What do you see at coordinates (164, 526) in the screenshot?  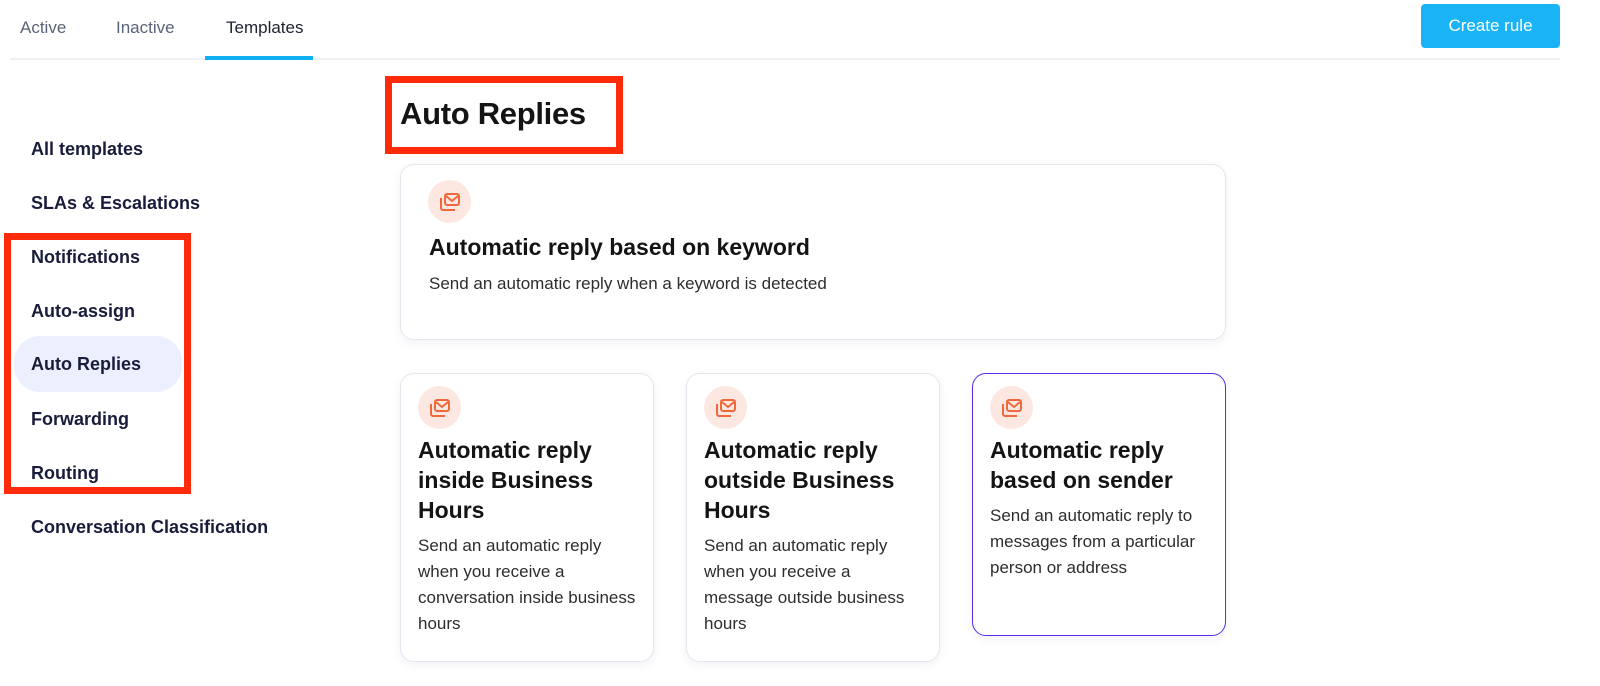 I see `sidebar-item-conversation-classification: Conversation Classification` at bounding box center [164, 526].